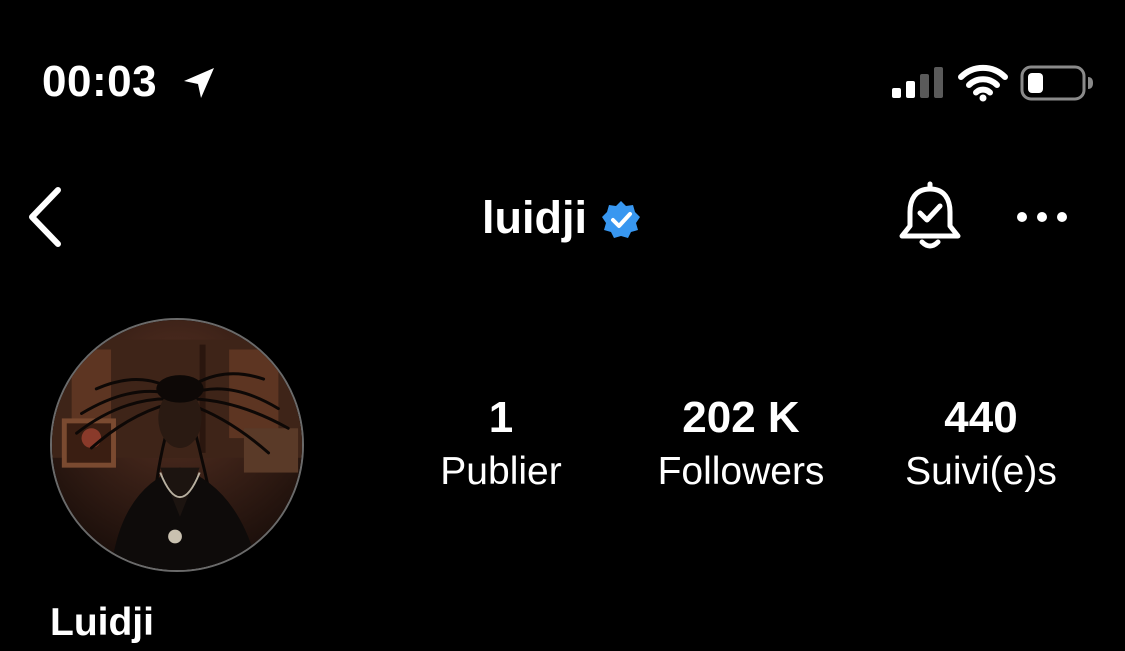  I want to click on battery-icon, so click(1056, 83).